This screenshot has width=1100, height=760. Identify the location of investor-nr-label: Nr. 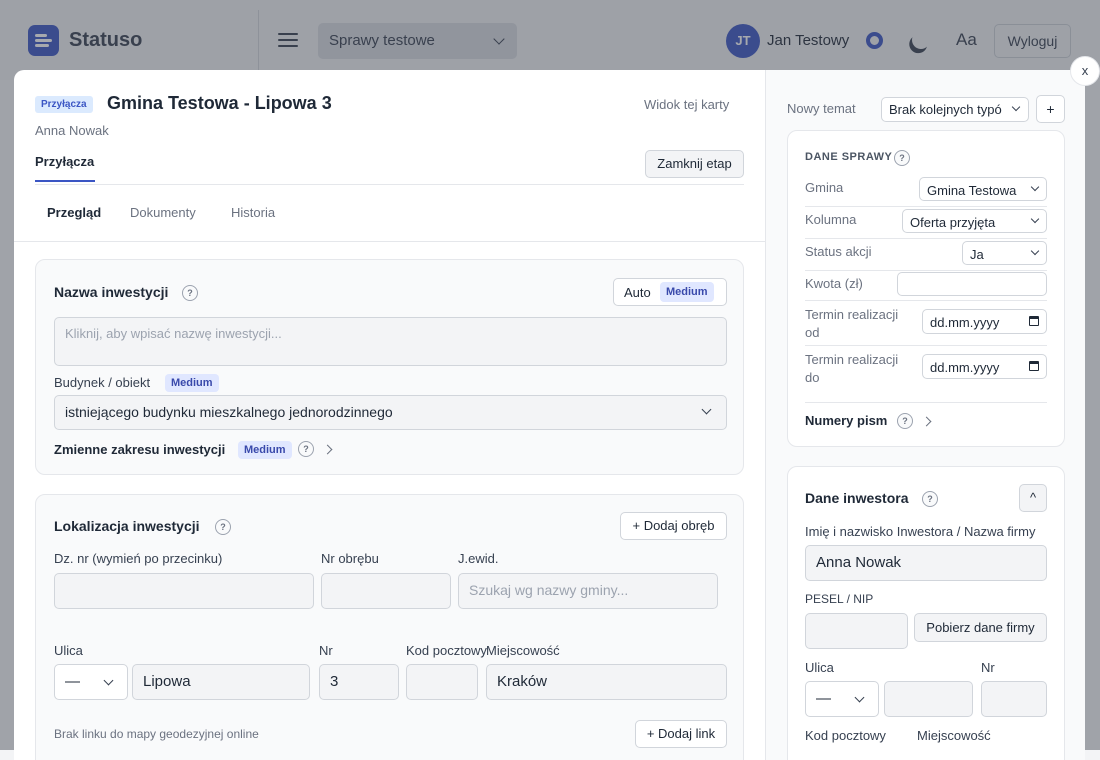
(988, 667).